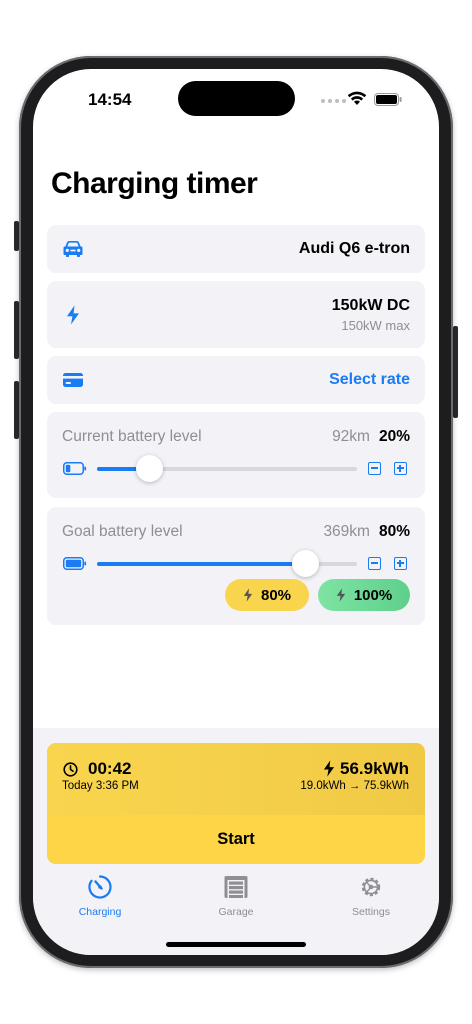 This screenshot has height=1024, width=472. Describe the element at coordinates (149, 468) in the screenshot. I see `current-battery-slider-thumb` at that location.